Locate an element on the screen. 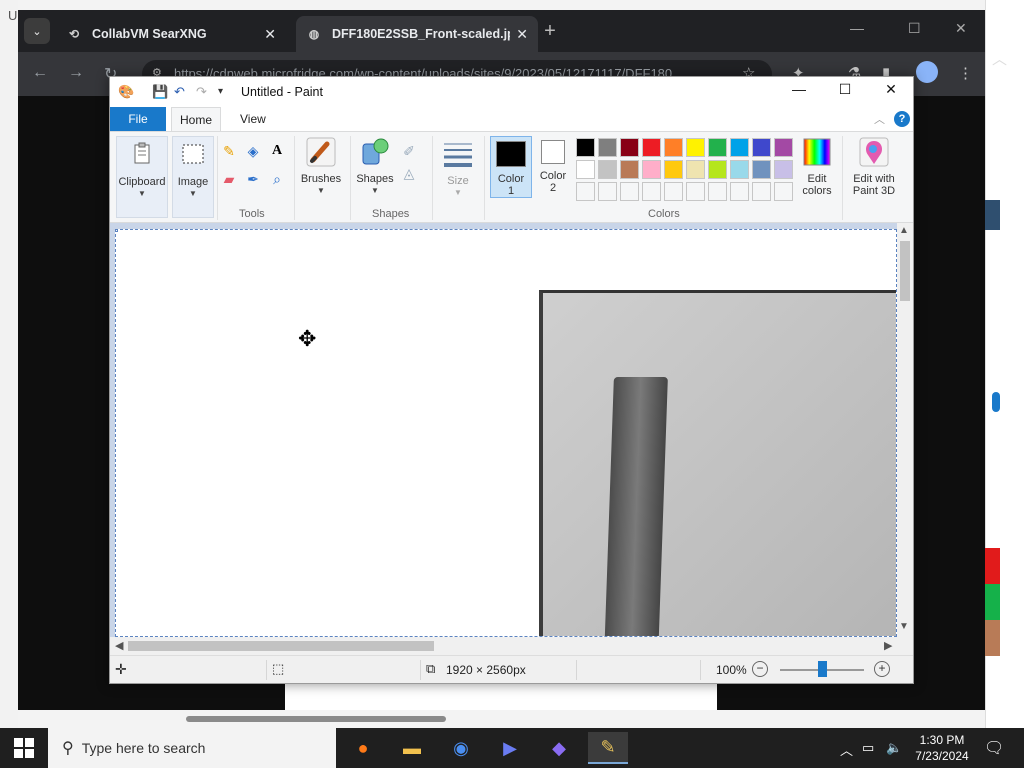 Image resolution: width=1024 pixels, height=768 pixels. undo-icon: ↶ is located at coordinates (179, 92).